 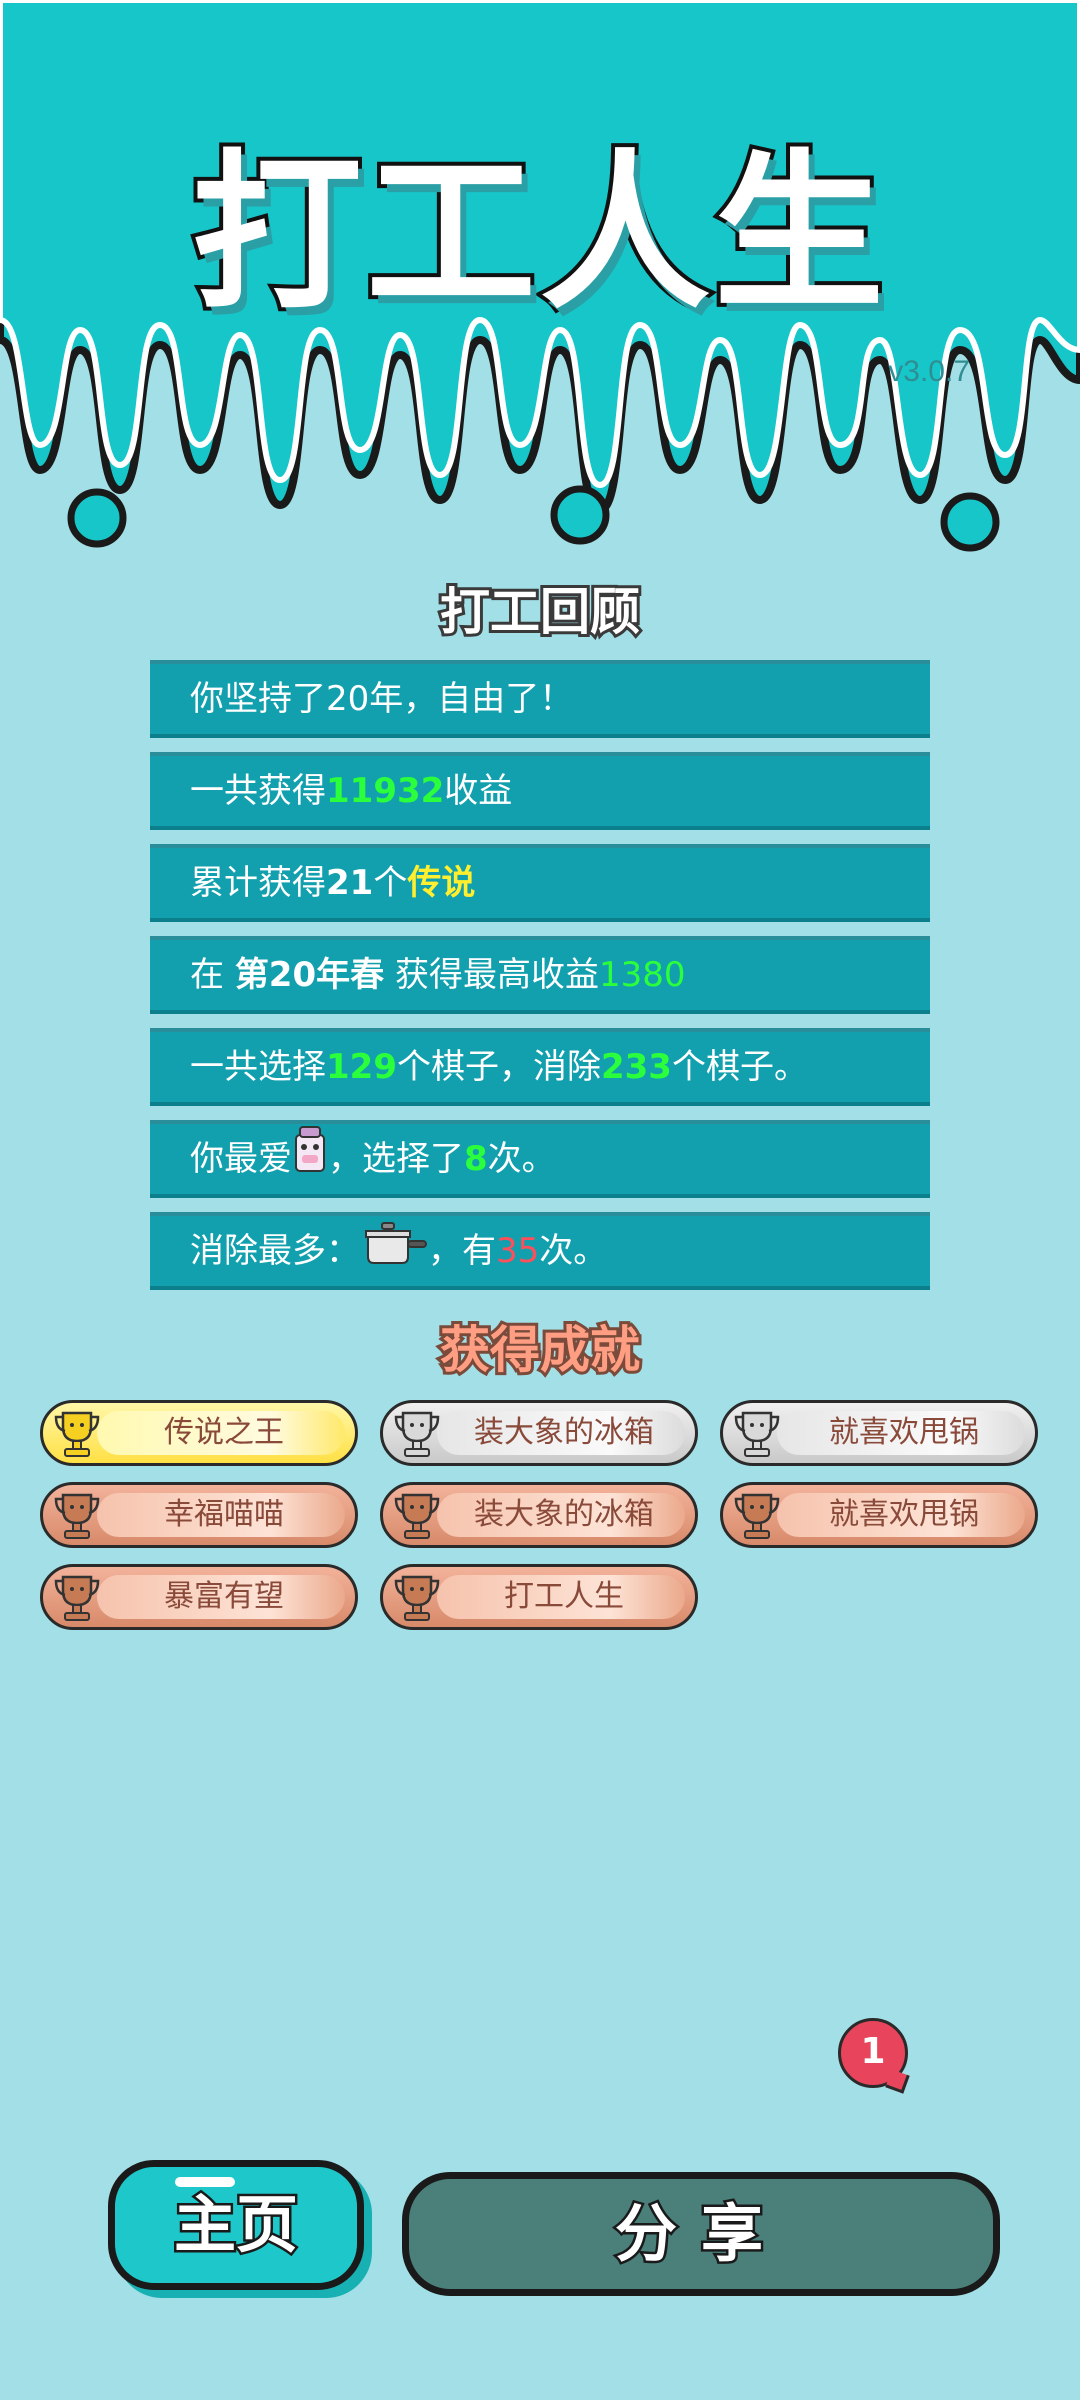 What do you see at coordinates (476, 1159) in the screenshot?
I see `stat-value: 8` at bounding box center [476, 1159].